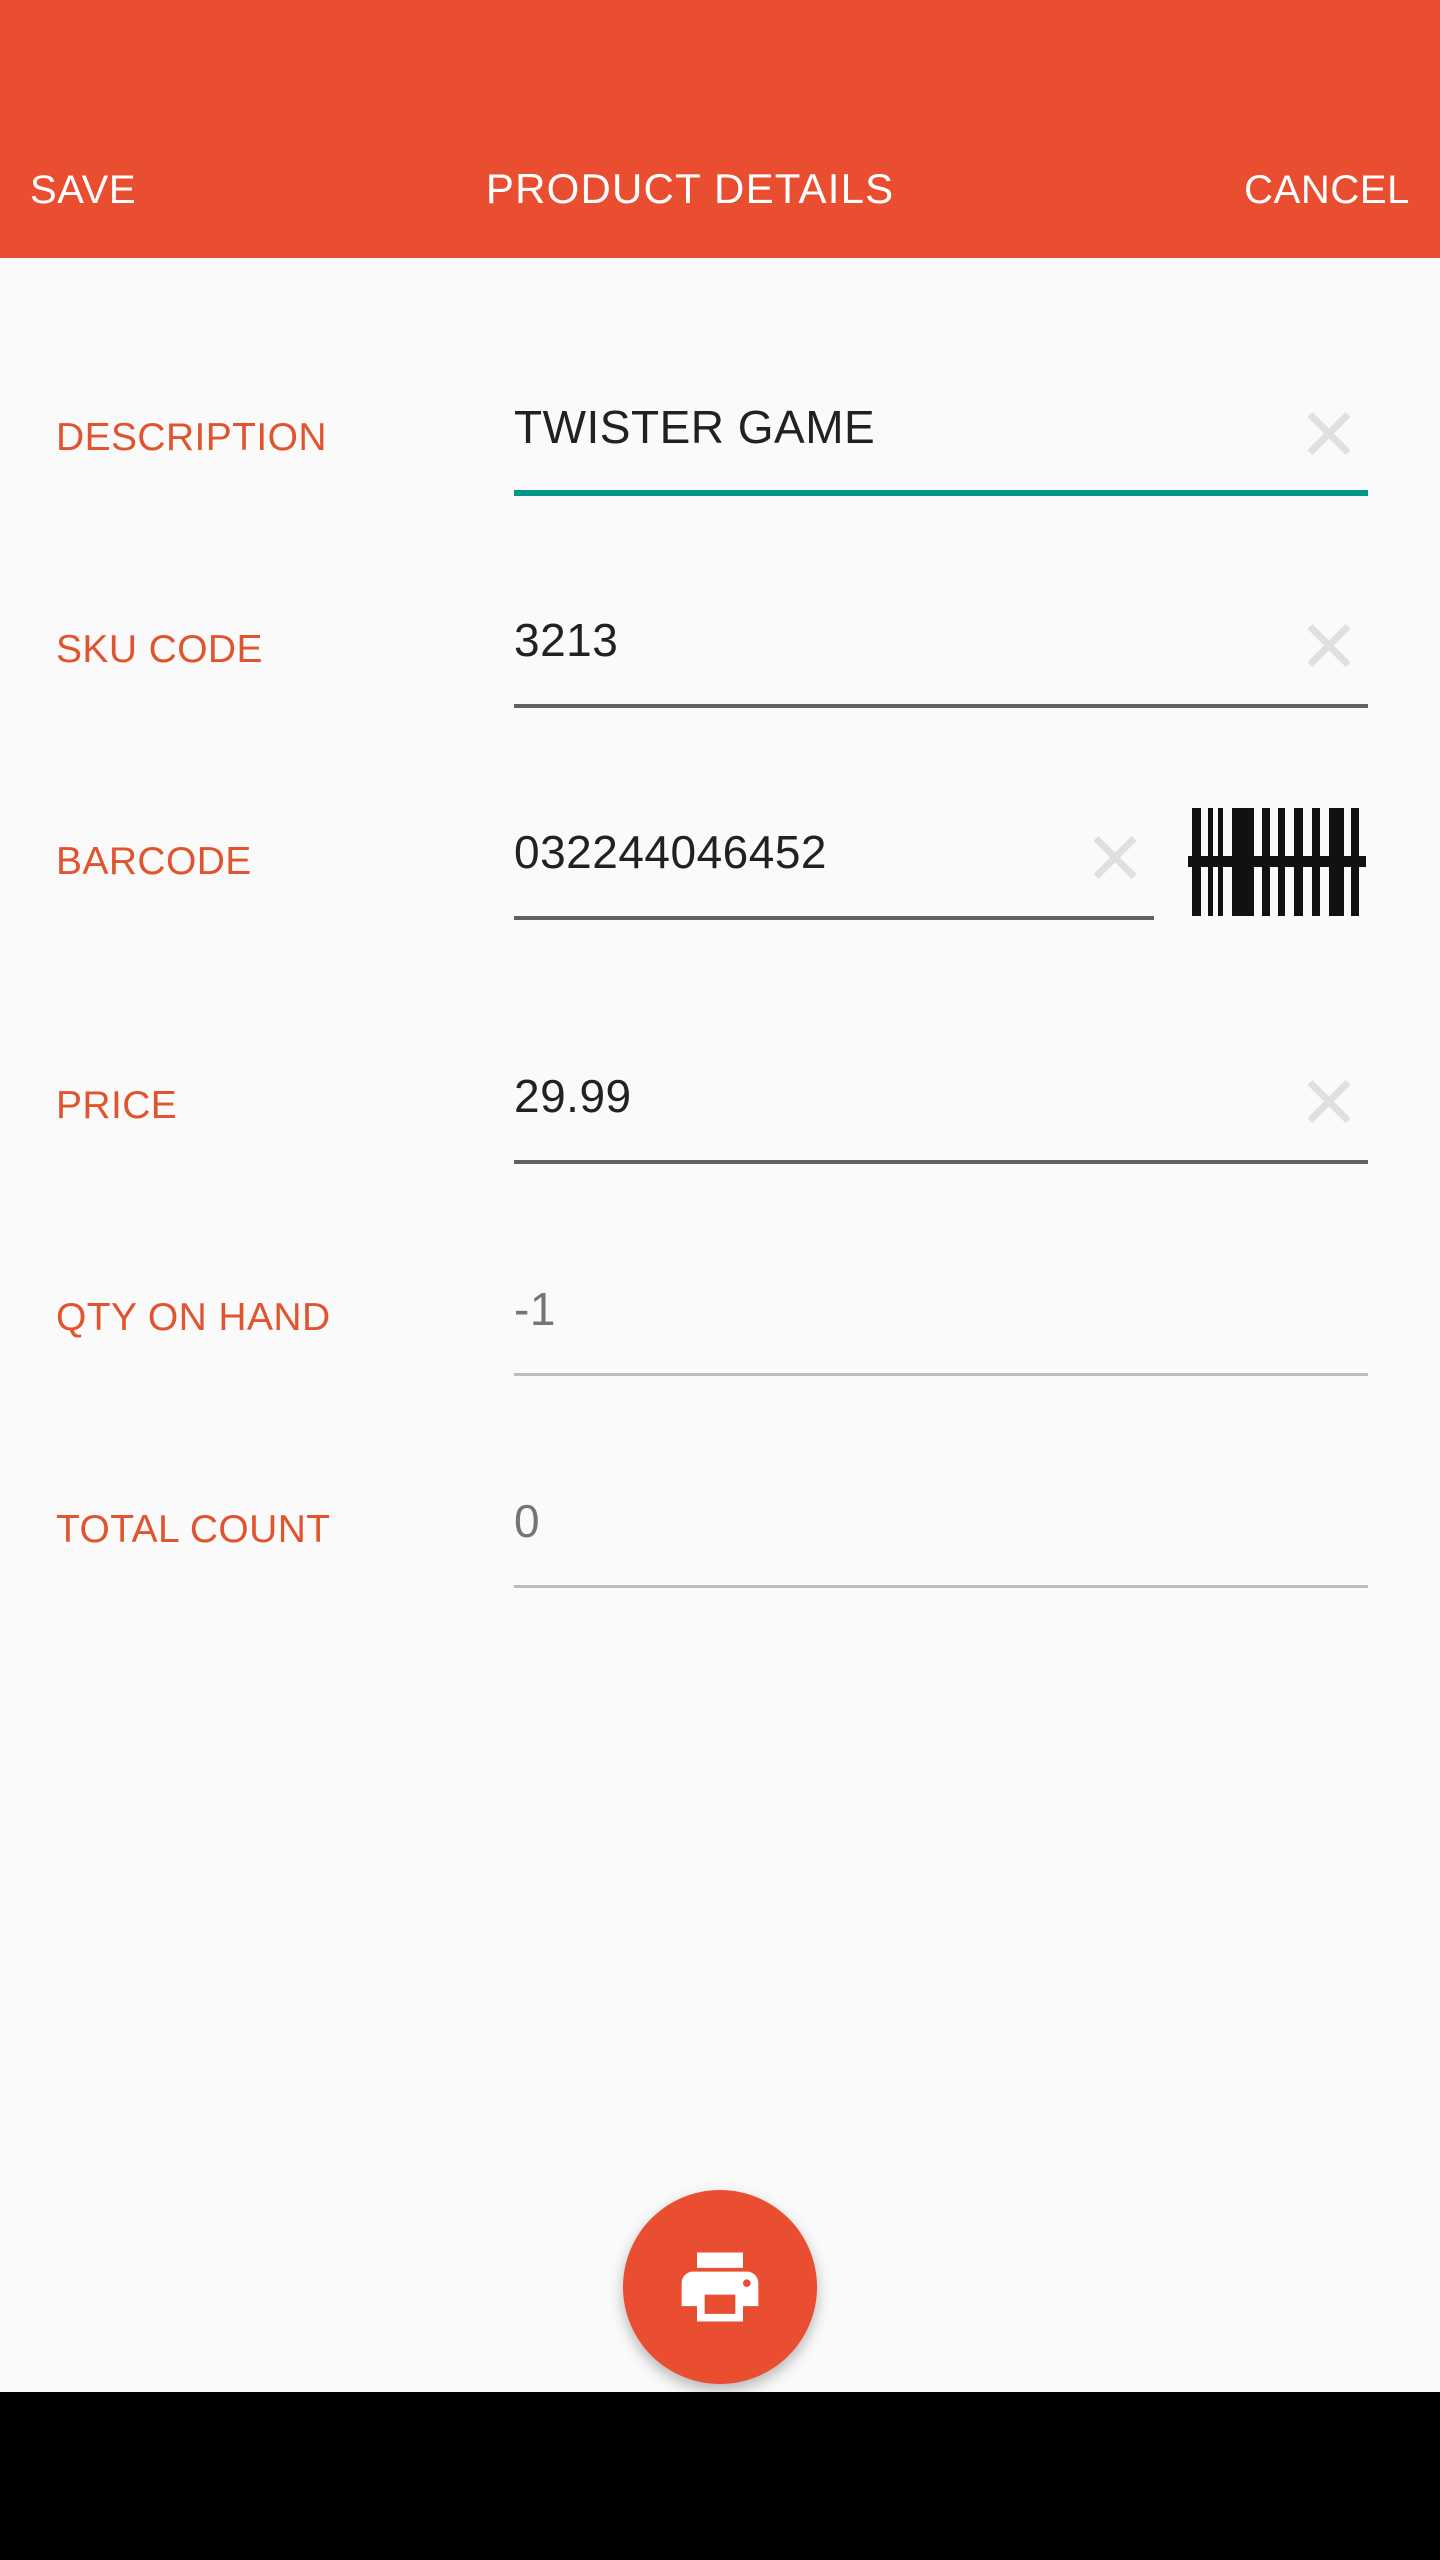 This screenshot has height=2560, width=1440. I want to click on barcode-input, so click(789, 859).